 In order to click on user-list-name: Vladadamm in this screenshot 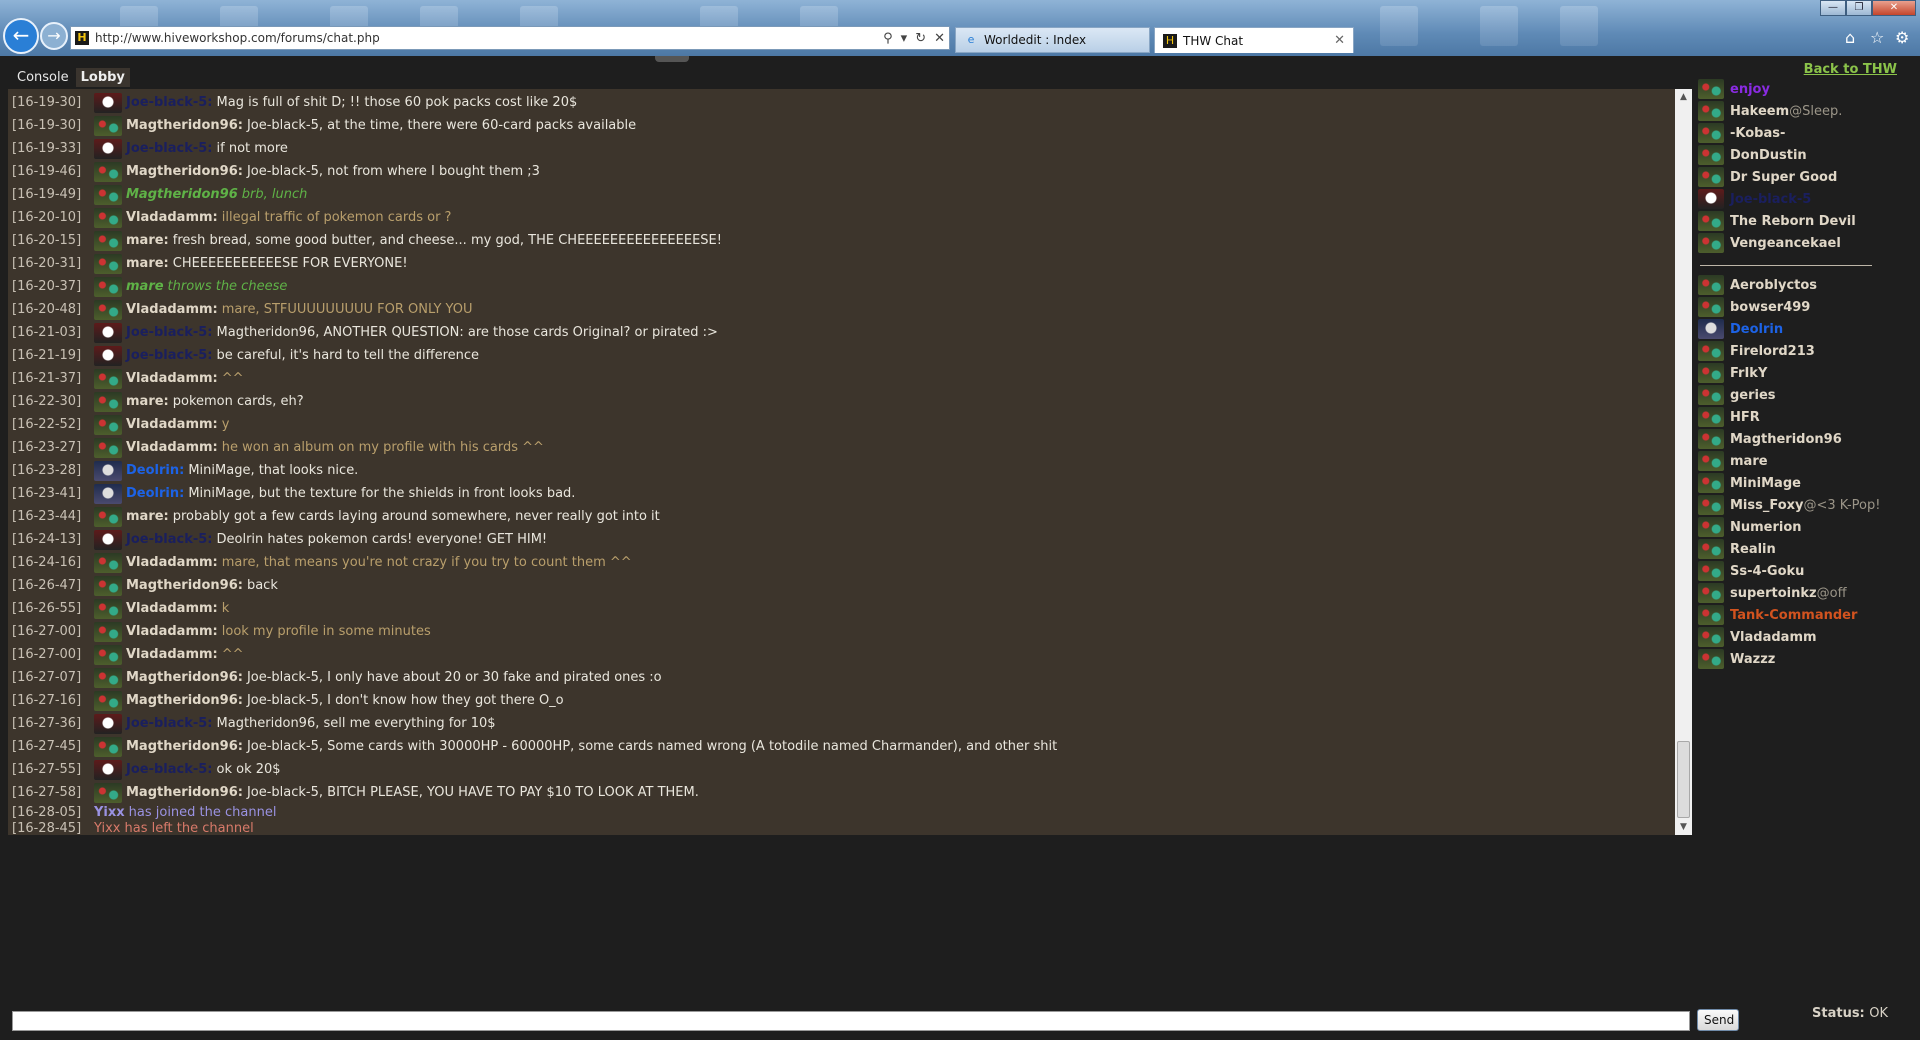, I will do `click(1773, 637)`.